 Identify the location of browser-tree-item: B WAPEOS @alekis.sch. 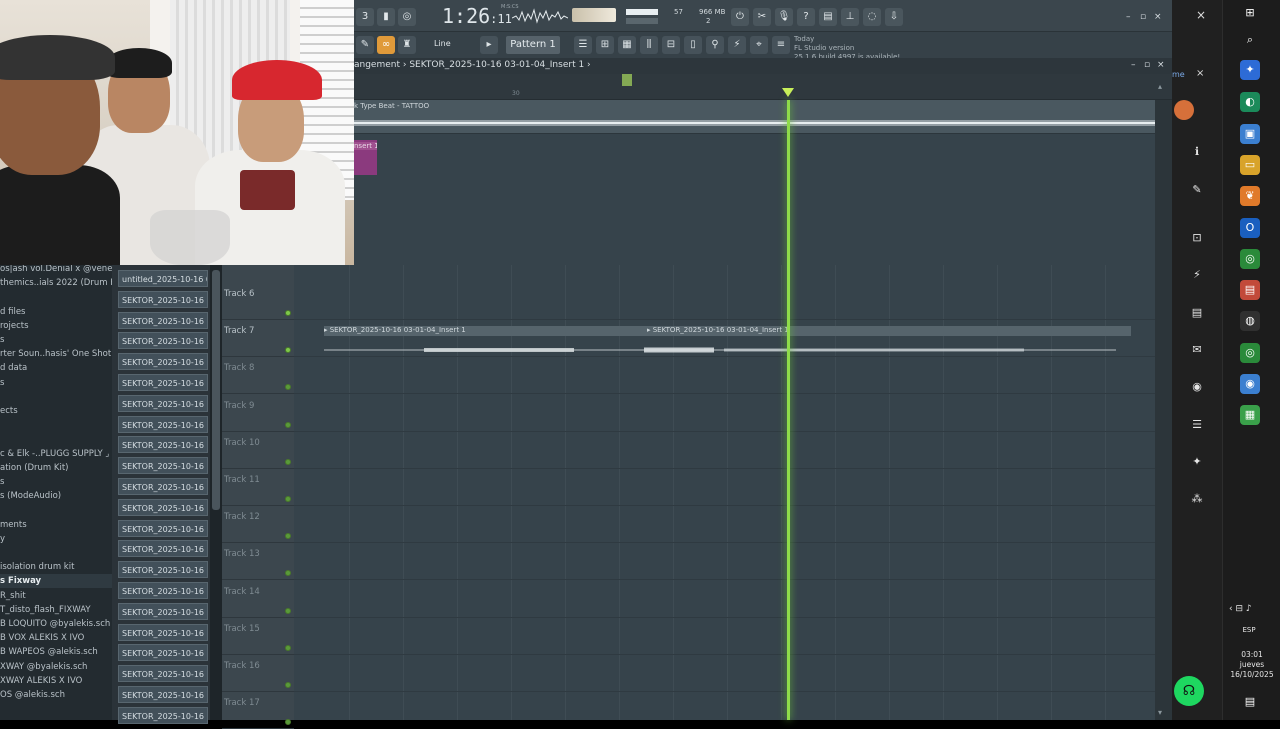
(56, 652).